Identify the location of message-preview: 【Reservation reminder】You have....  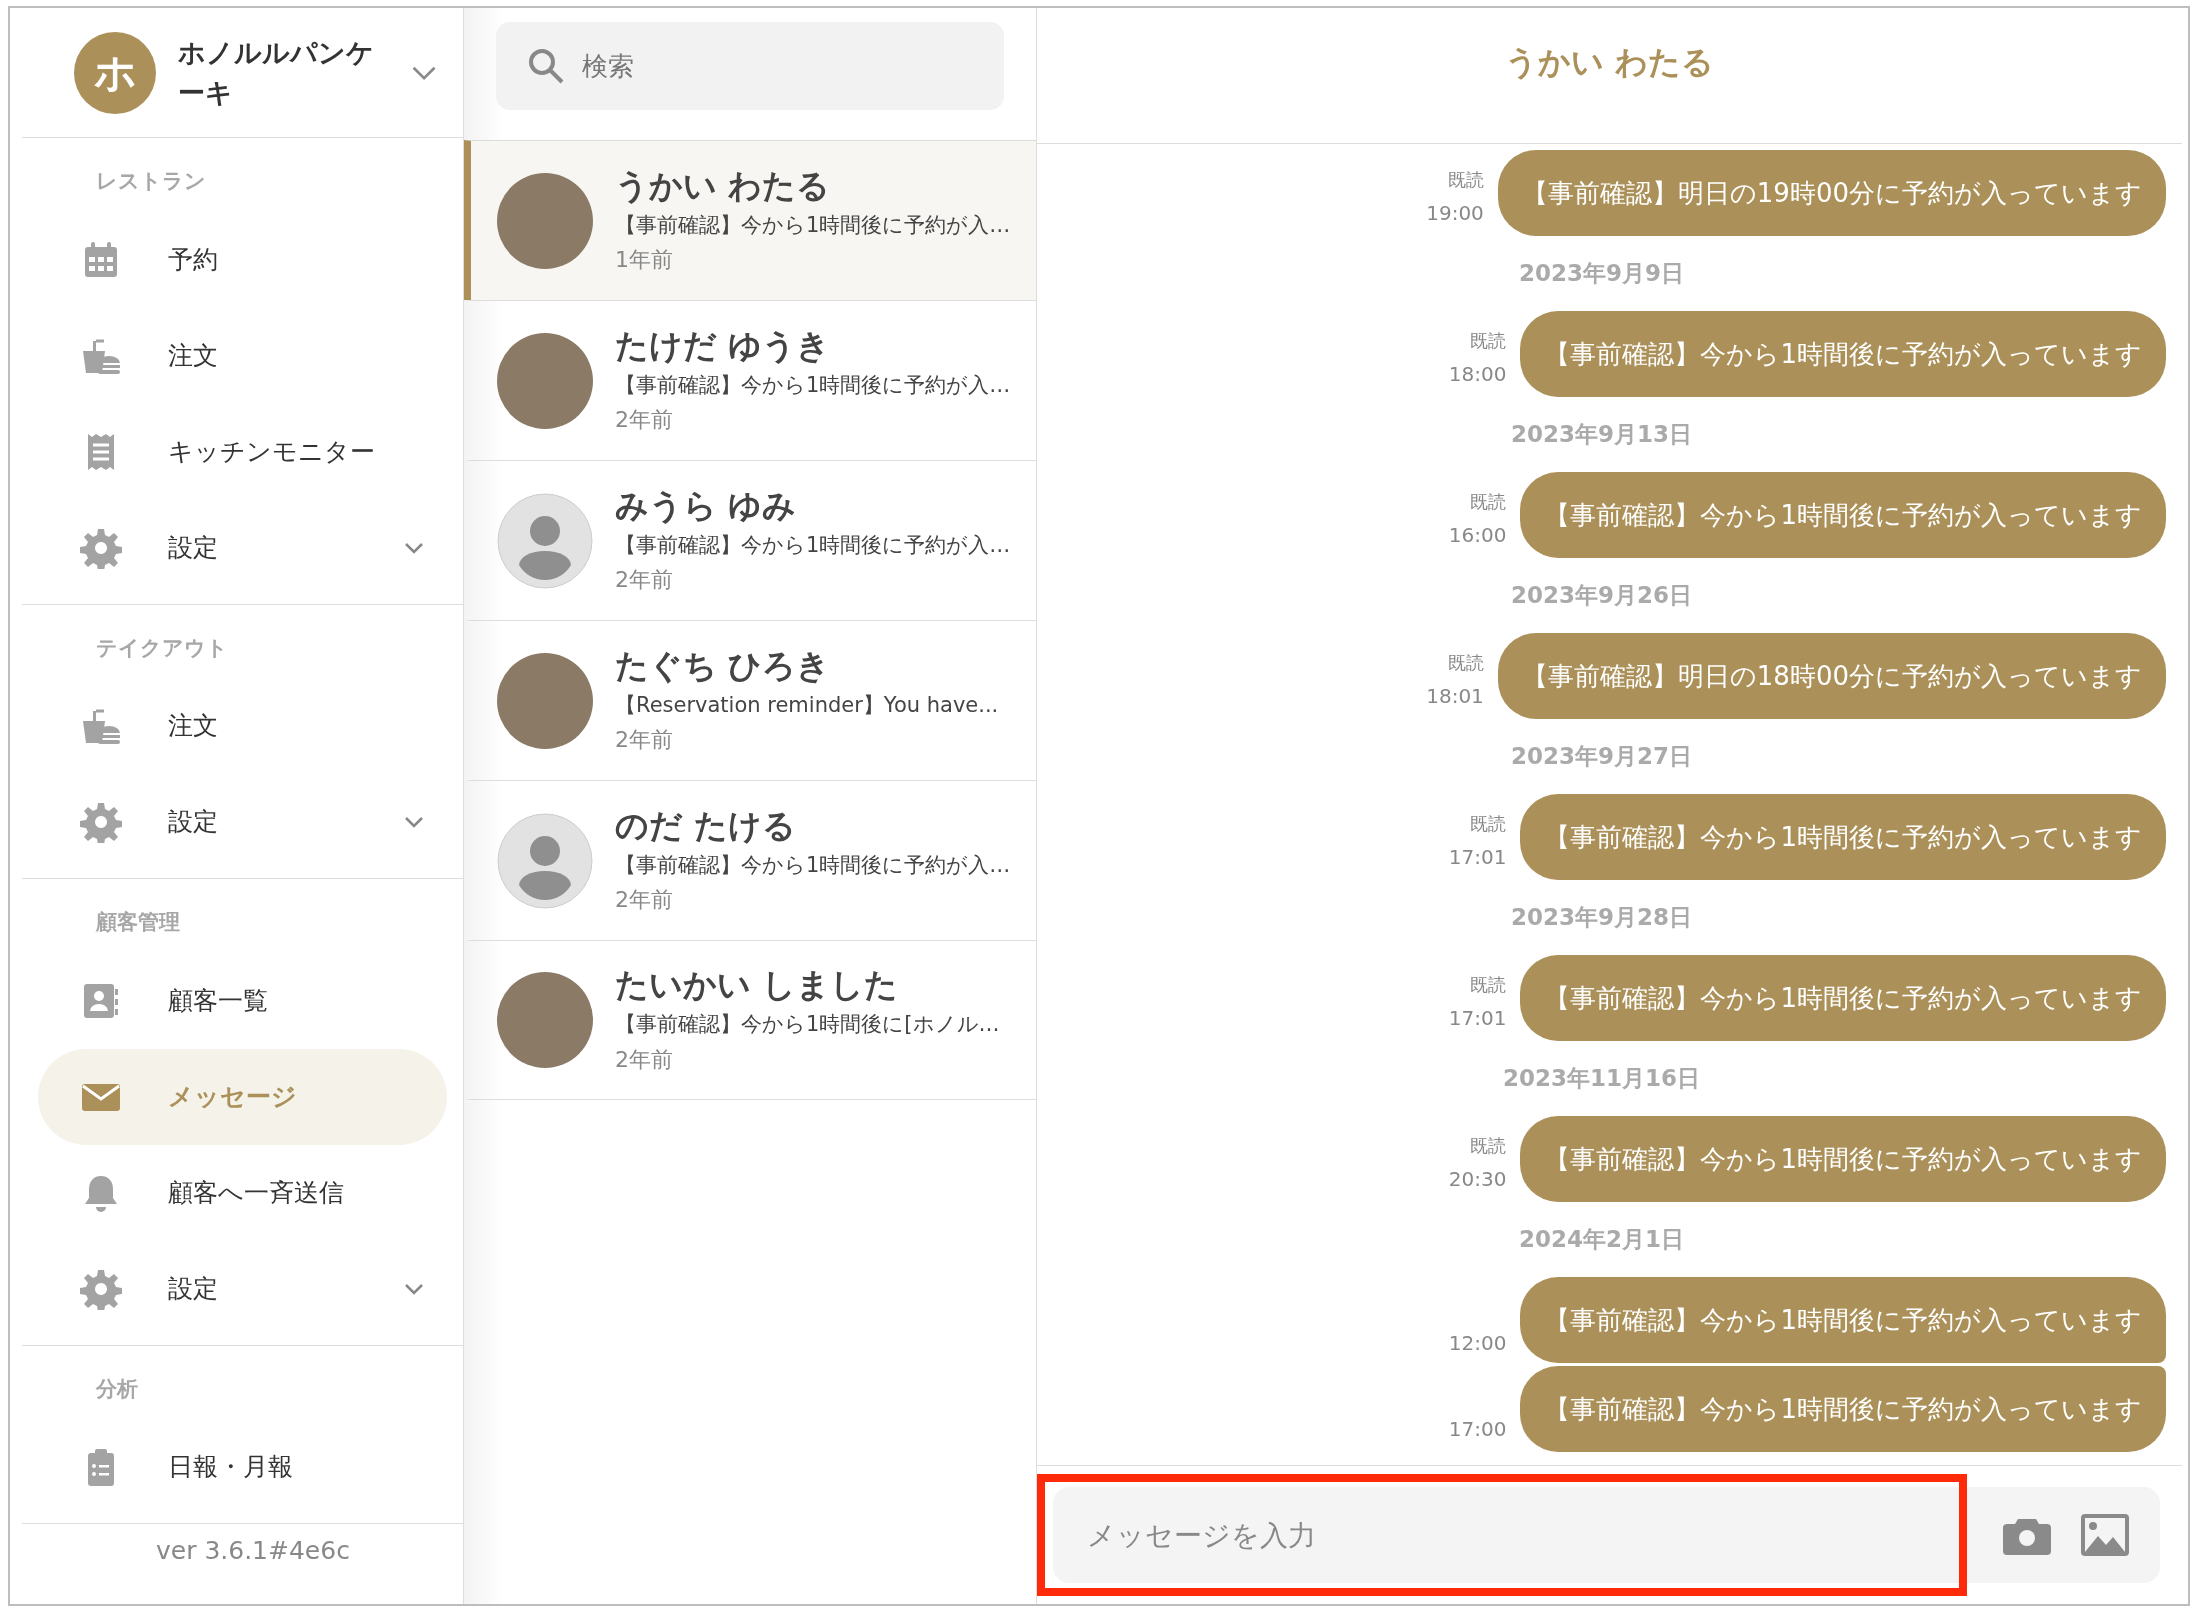
(807, 705).